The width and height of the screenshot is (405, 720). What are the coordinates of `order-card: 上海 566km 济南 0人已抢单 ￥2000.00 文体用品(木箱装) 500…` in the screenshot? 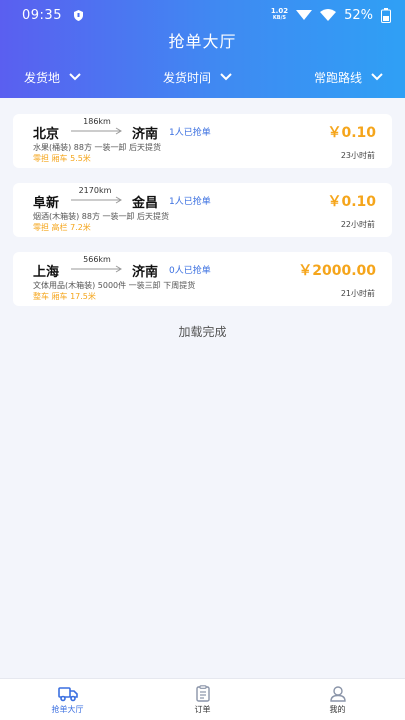 It's located at (202, 279).